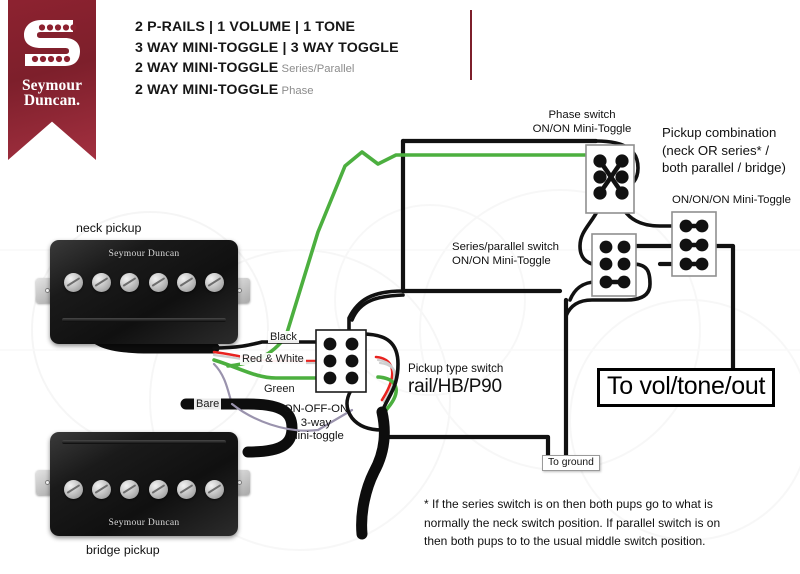 The width and height of the screenshot is (800, 574). I want to click on series-parallel-switch-label: Series/parallel switch ON/ON Mini-Toggle, so click(505, 254).